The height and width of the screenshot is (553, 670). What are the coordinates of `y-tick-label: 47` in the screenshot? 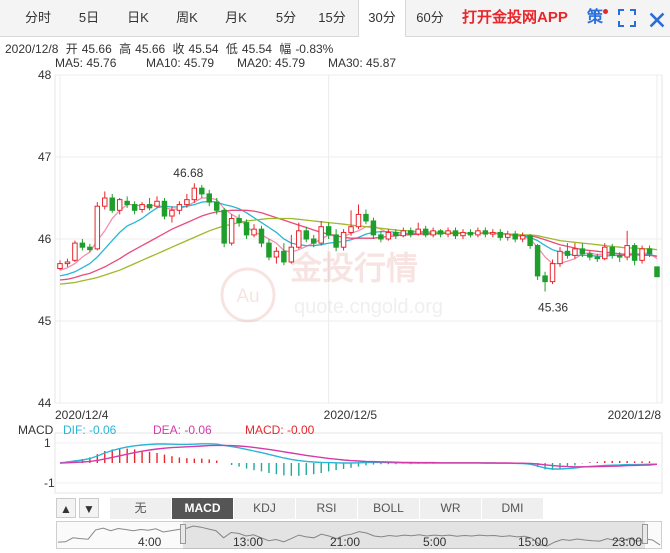 It's located at (45, 157).